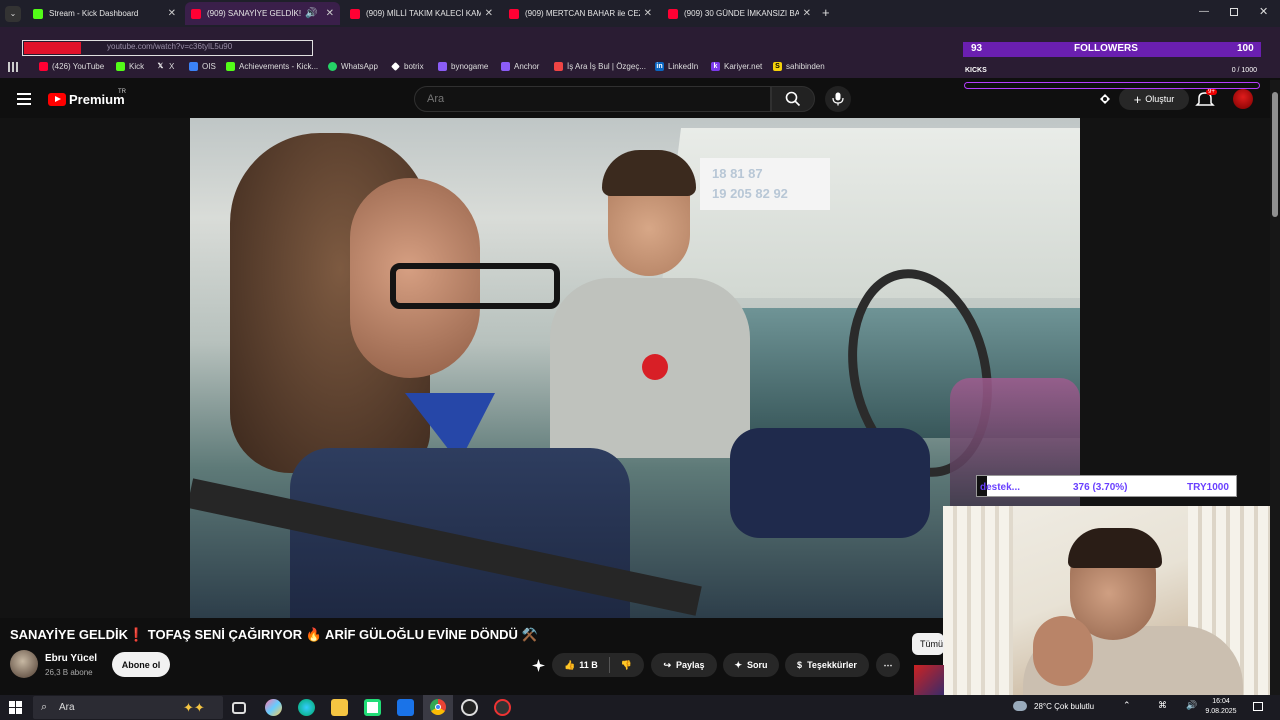  What do you see at coordinates (160, 66) in the screenshot?
I see `x-icon: 𝕏` at bounding box center [160, 66].